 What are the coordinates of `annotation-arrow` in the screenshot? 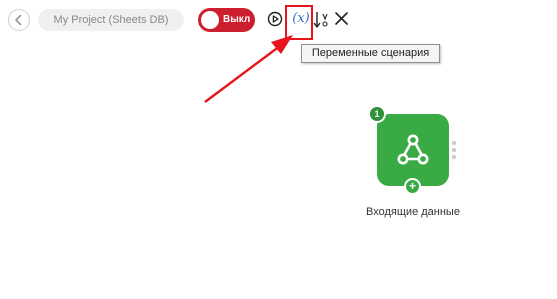 It's located at (248, 69).